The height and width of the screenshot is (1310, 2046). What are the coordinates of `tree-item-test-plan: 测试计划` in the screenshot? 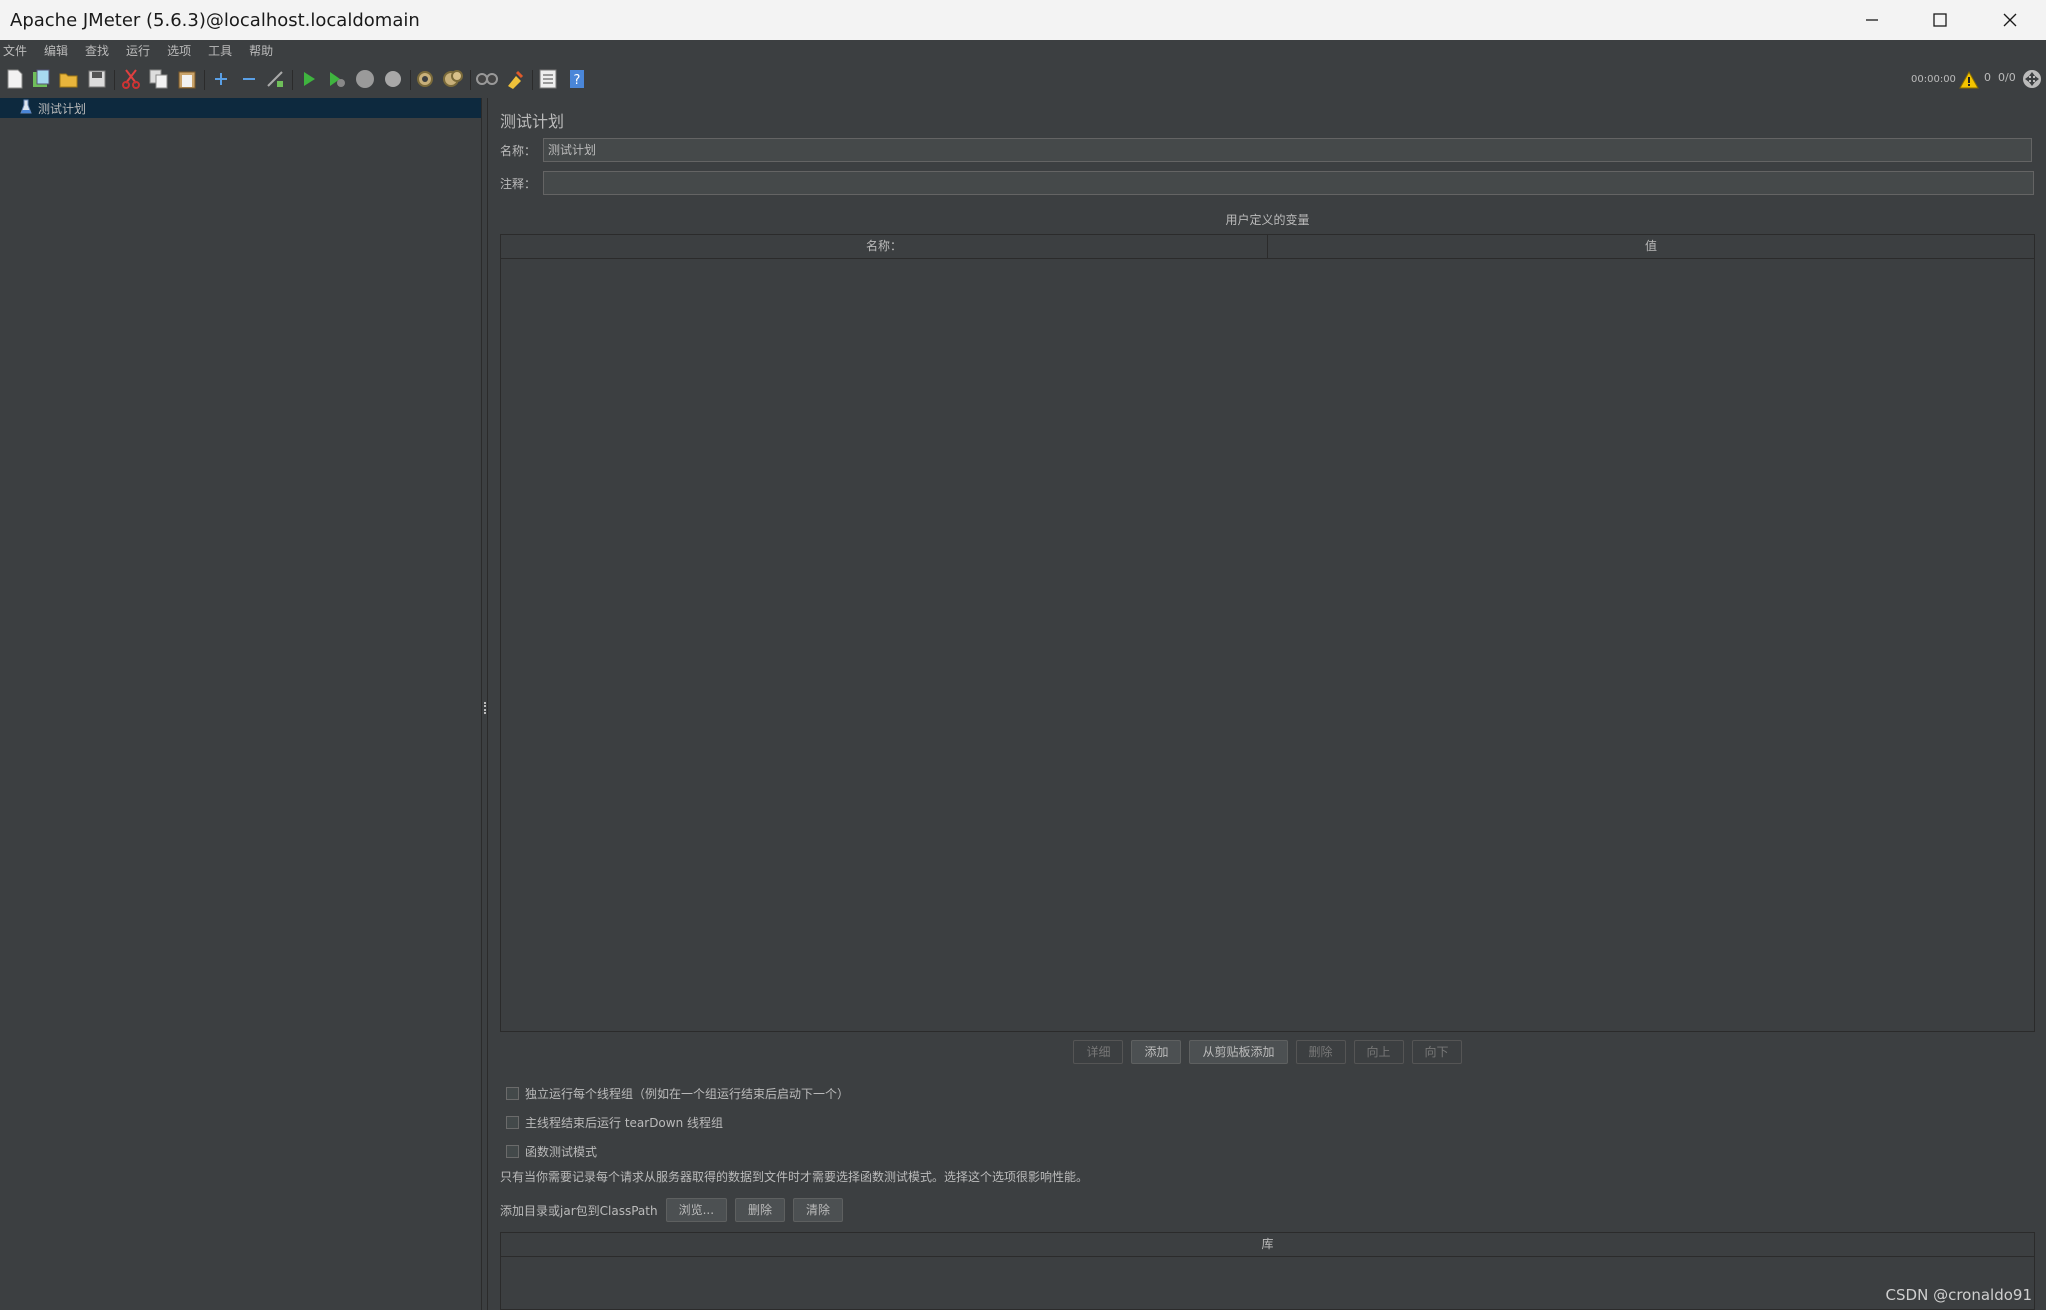 It's located at (240, 108).